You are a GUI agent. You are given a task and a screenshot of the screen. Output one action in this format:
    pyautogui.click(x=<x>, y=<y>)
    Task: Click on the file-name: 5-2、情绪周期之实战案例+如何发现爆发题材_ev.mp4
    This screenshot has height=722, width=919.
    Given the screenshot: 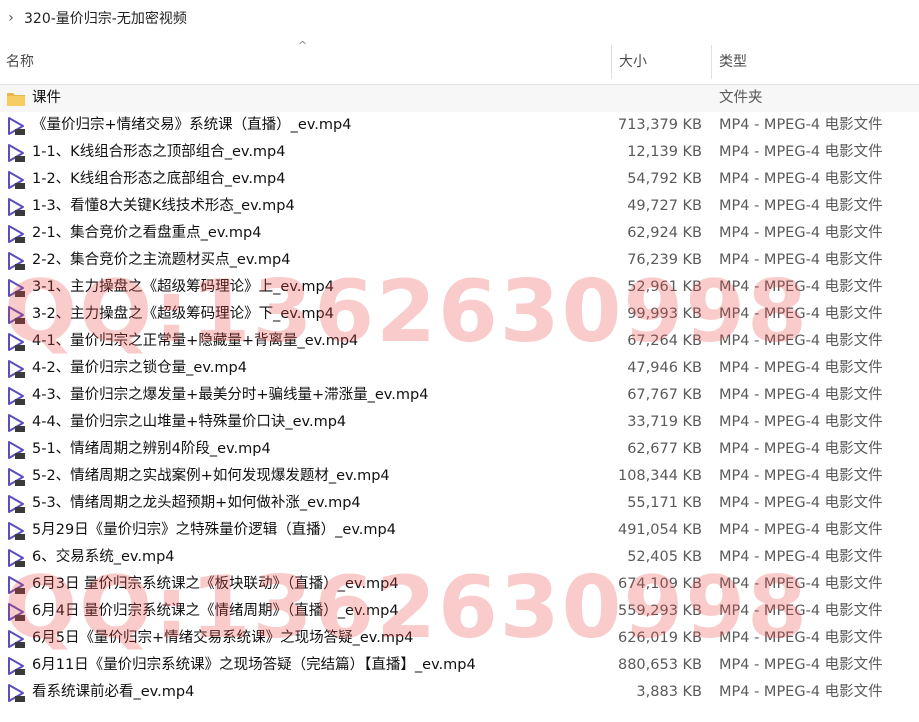 What is the action you would take?
    pyautogui.click(x=211, y=476)
    